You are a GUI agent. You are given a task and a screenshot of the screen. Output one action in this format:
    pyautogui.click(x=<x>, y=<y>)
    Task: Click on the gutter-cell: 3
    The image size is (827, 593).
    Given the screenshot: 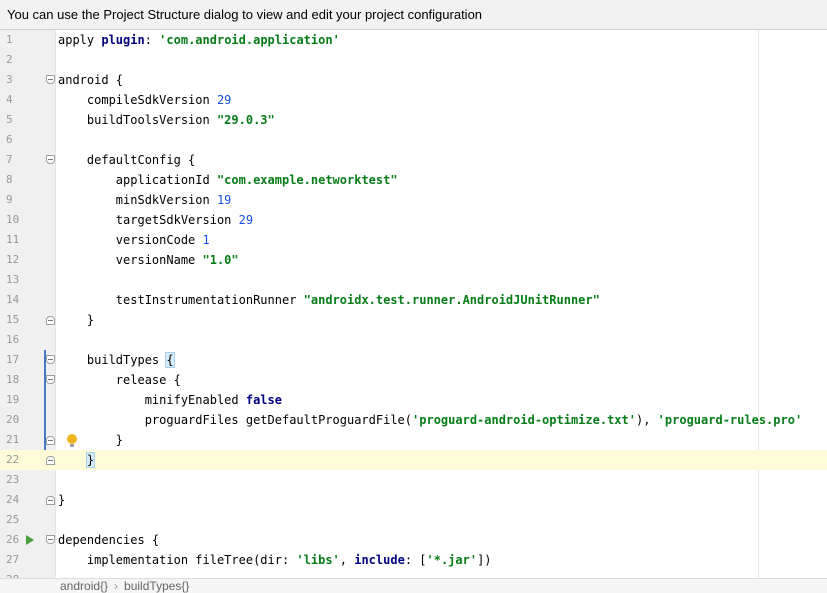 What is the action you would take?
    pyautogui.click(x=28, y=80)
    